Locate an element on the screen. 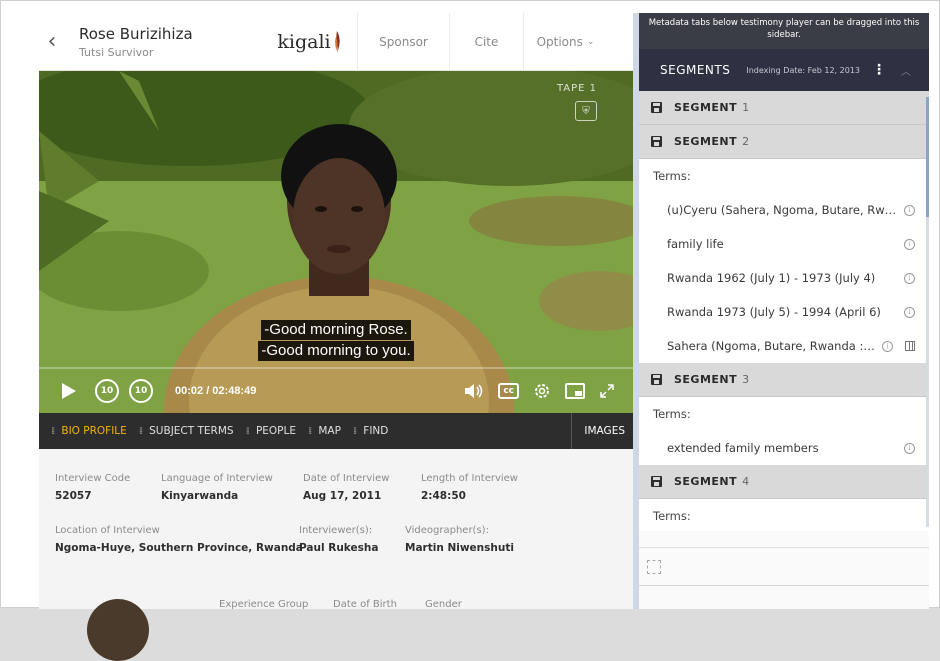 The height and width of the screenshot is (661, 940). cite-button: Cite is located at coordinates (486, 41).